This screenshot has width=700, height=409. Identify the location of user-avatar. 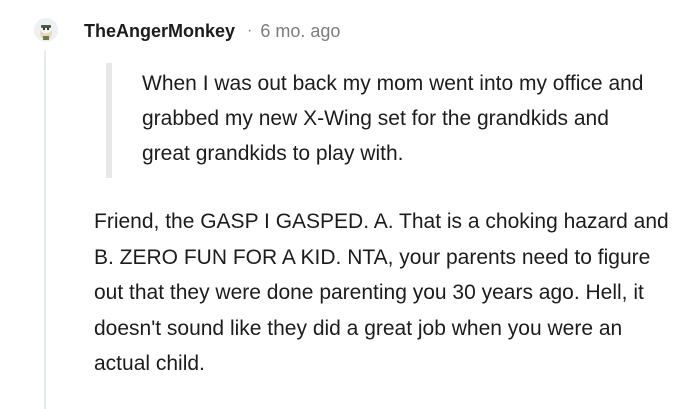
(46, 30).